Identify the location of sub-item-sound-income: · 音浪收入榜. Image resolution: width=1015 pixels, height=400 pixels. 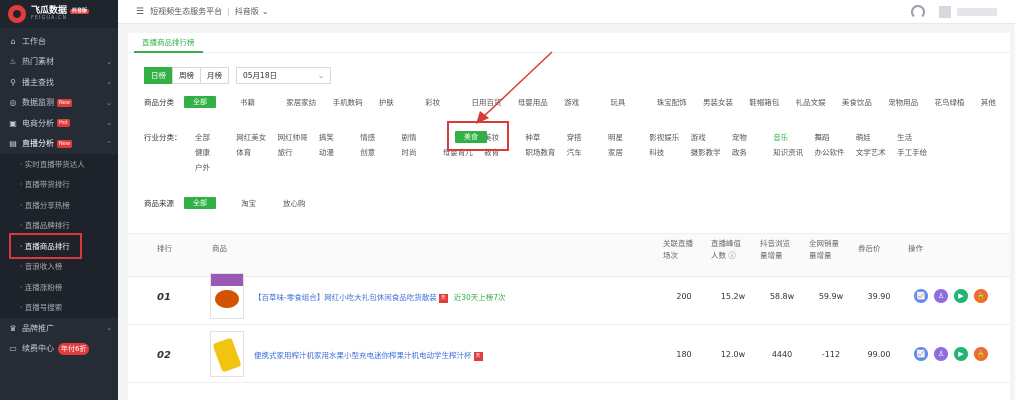
(59, 266).